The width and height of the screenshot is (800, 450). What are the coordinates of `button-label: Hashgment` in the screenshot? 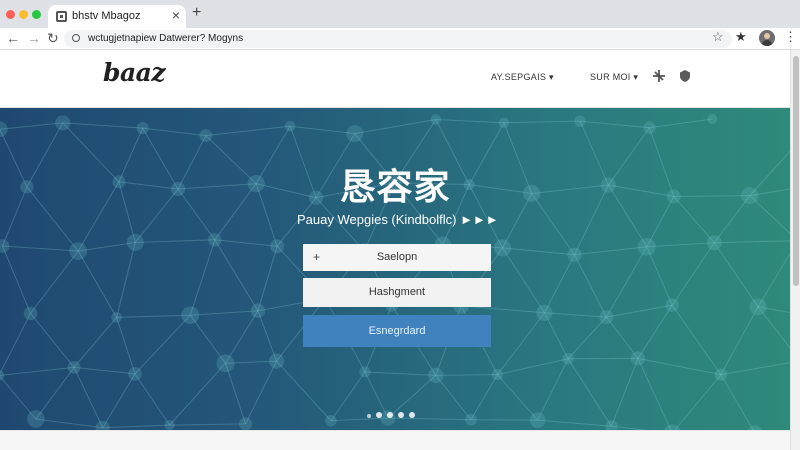 It's located at (397, 292).